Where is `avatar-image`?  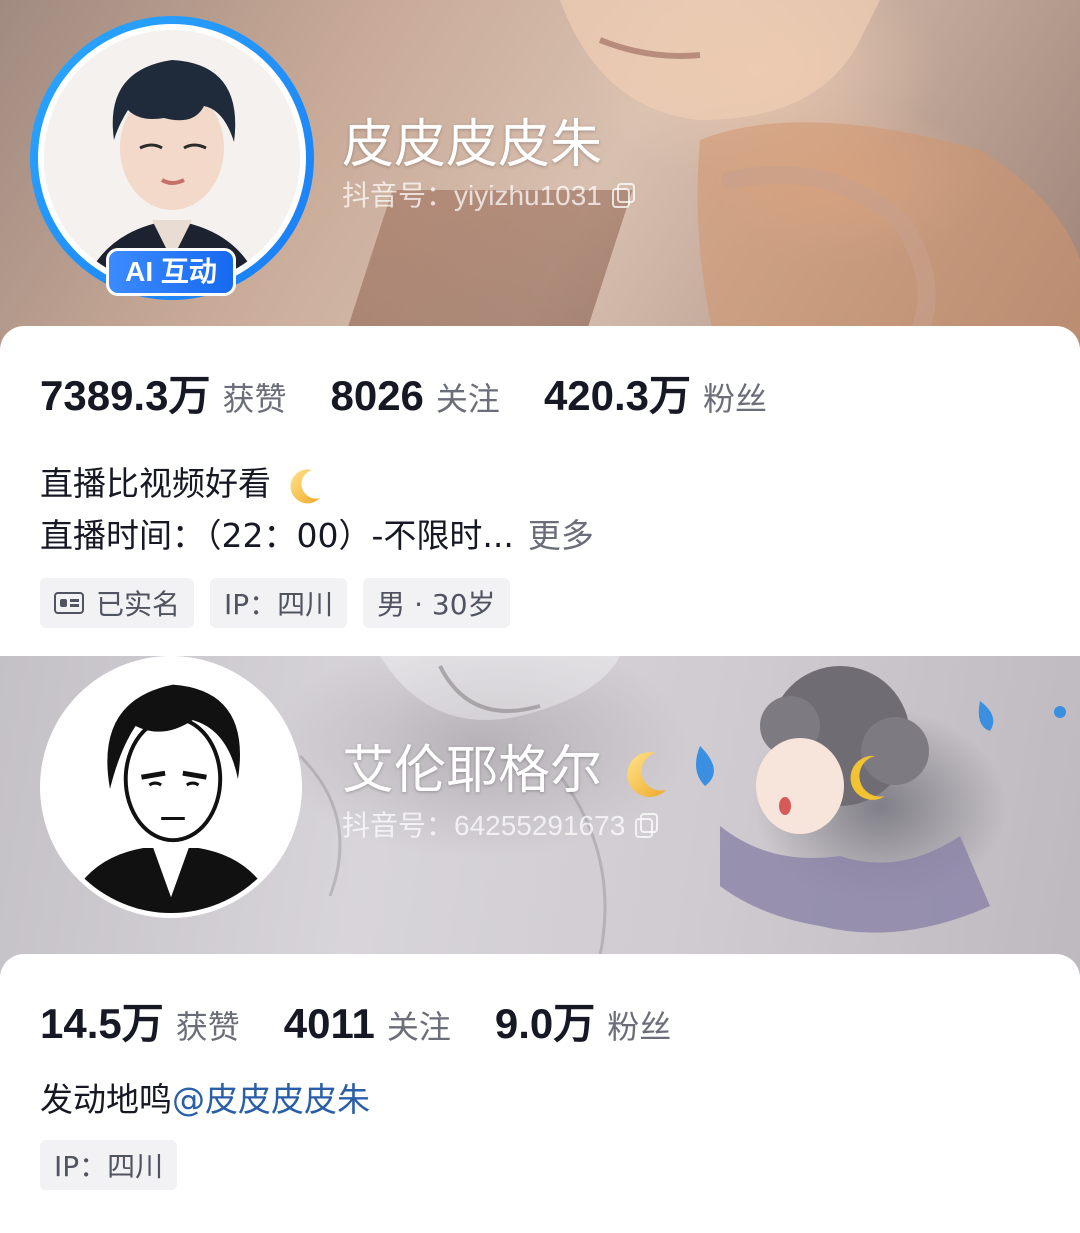 avatar-image is located at coordinates (171, 787).